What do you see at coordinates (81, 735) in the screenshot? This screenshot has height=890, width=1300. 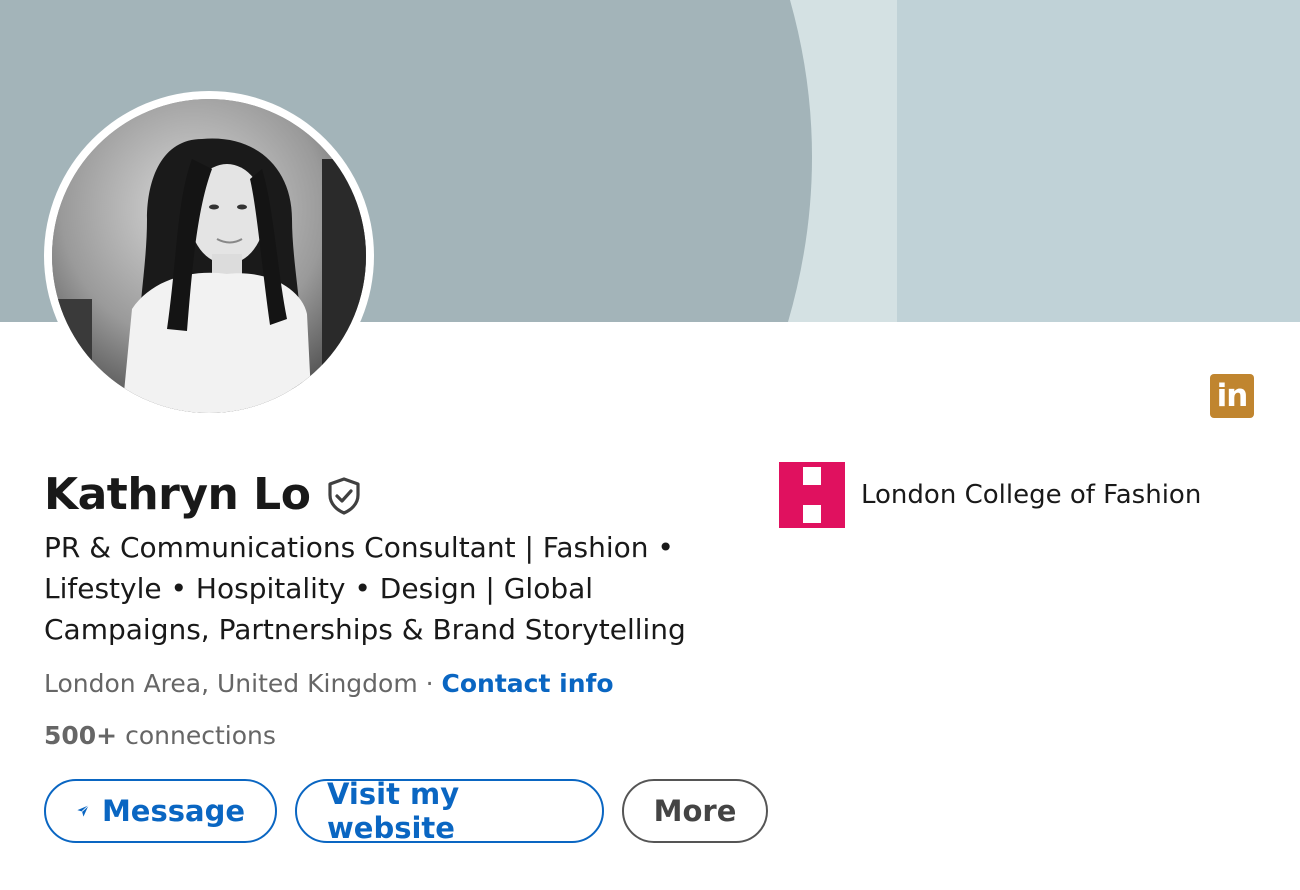 I see `connections-count: 500+` at bounding box center [81, 735].